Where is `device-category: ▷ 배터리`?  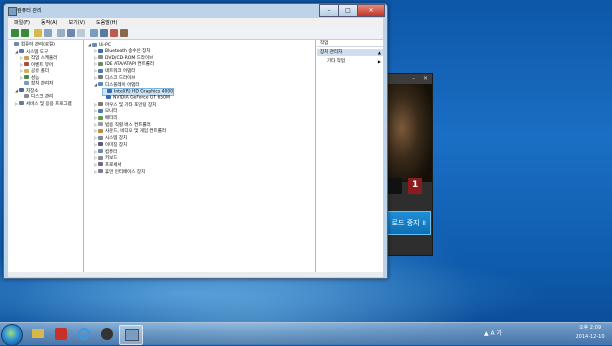
device-category: ▷ 배터리 is located at coordinates (105, 118).